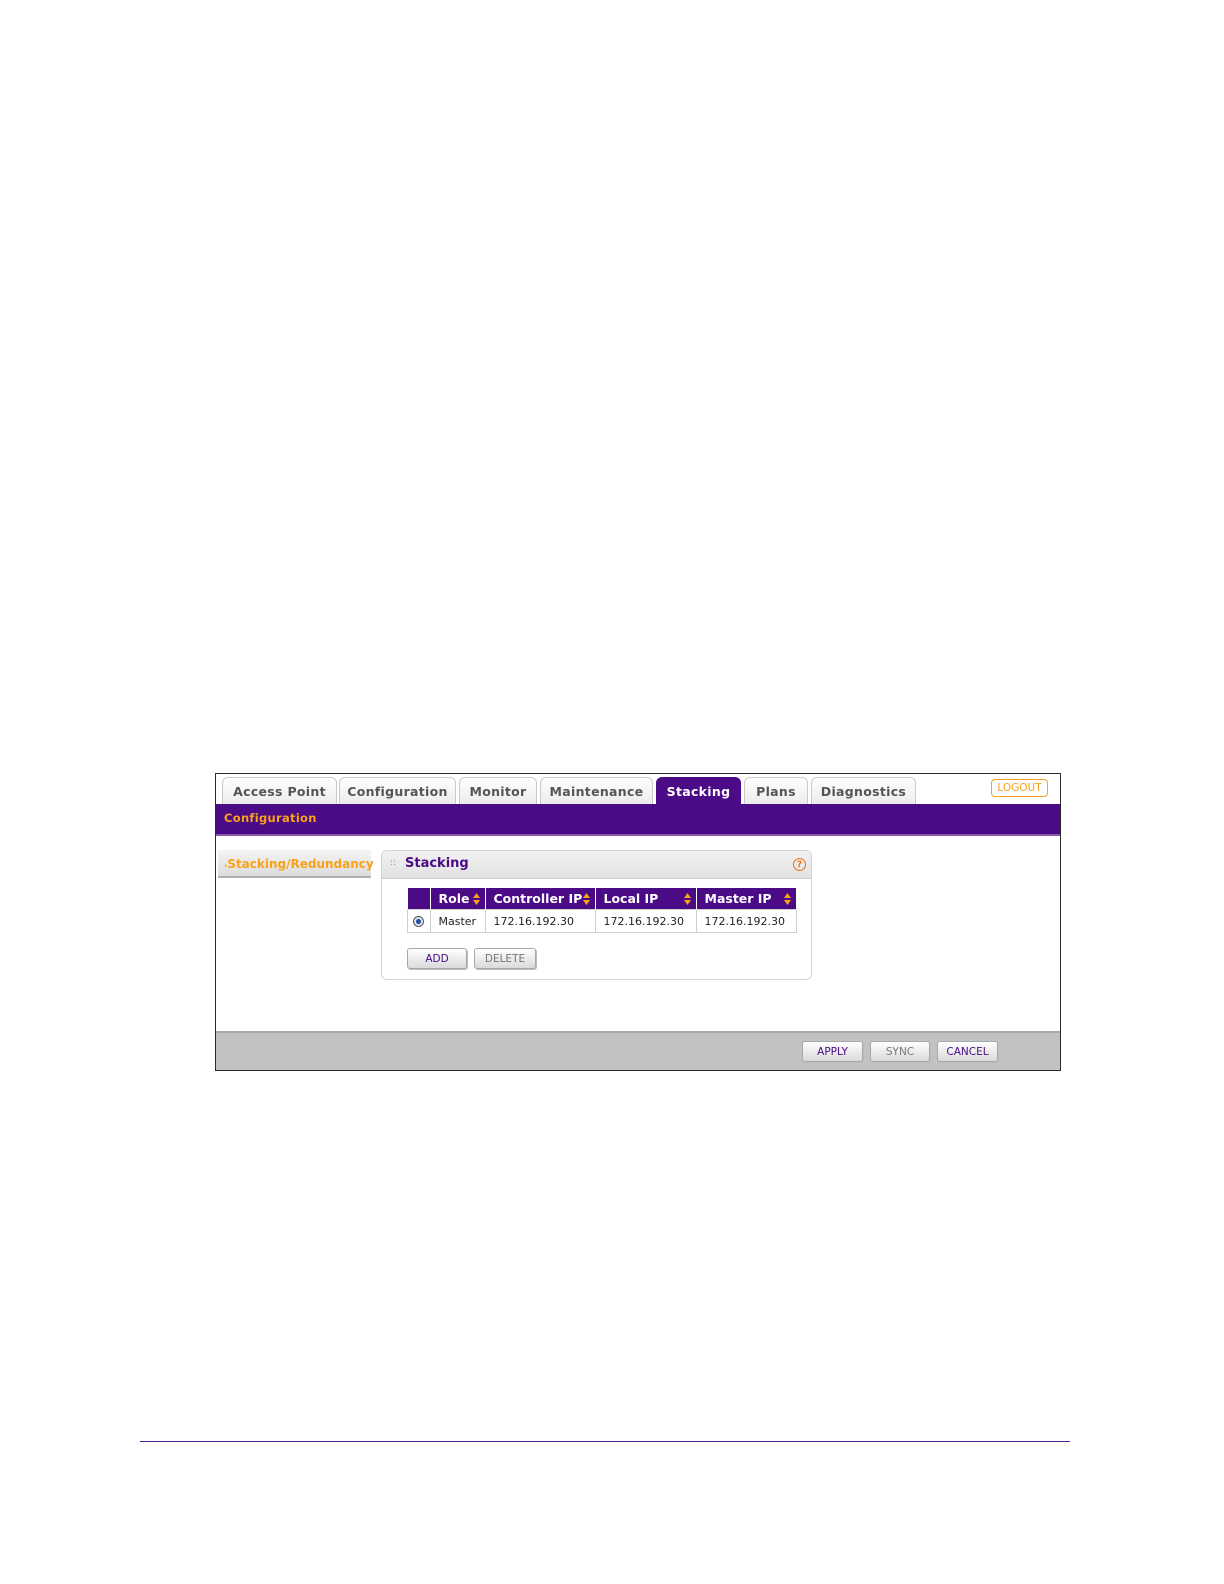  What do you see at coordinates (638, 820) in the screenshot?
I see `sub-navigation-bar: Configuration` at bounding box center [638, 820].